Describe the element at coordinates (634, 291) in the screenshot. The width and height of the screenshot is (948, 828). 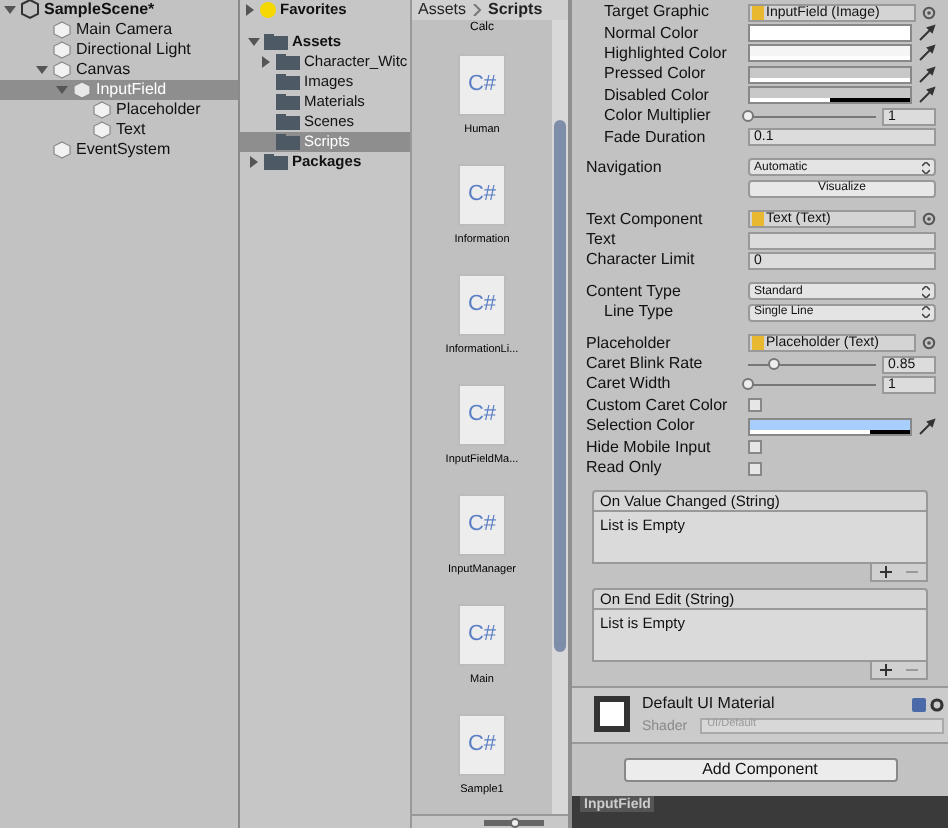
I see `field-label: Content Type` at that location.